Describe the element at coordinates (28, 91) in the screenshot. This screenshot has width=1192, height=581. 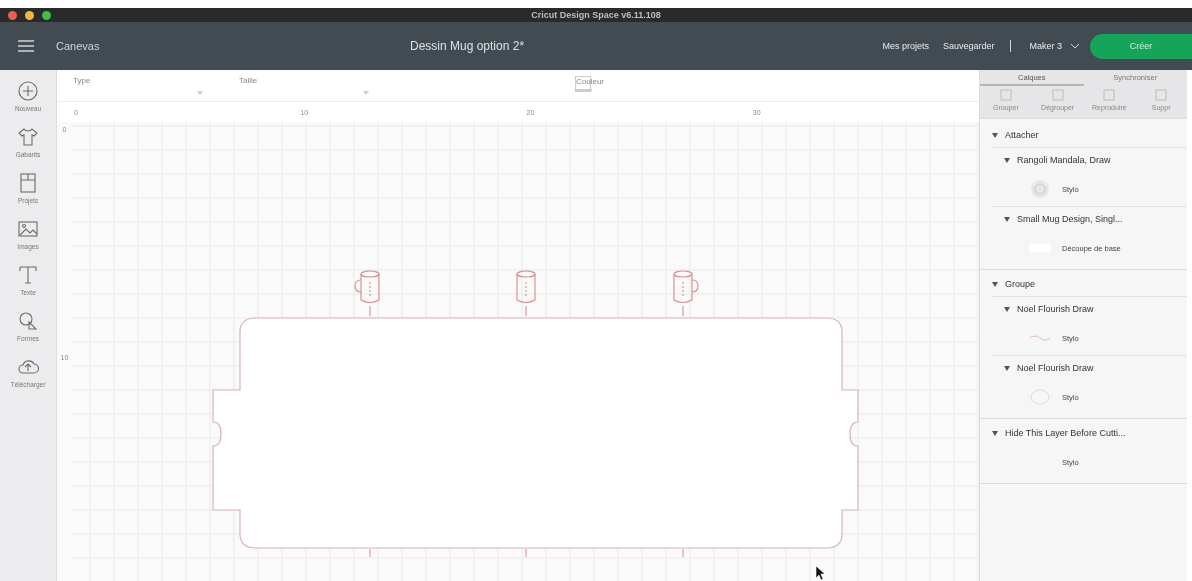
I see `plus-icon` at that location.